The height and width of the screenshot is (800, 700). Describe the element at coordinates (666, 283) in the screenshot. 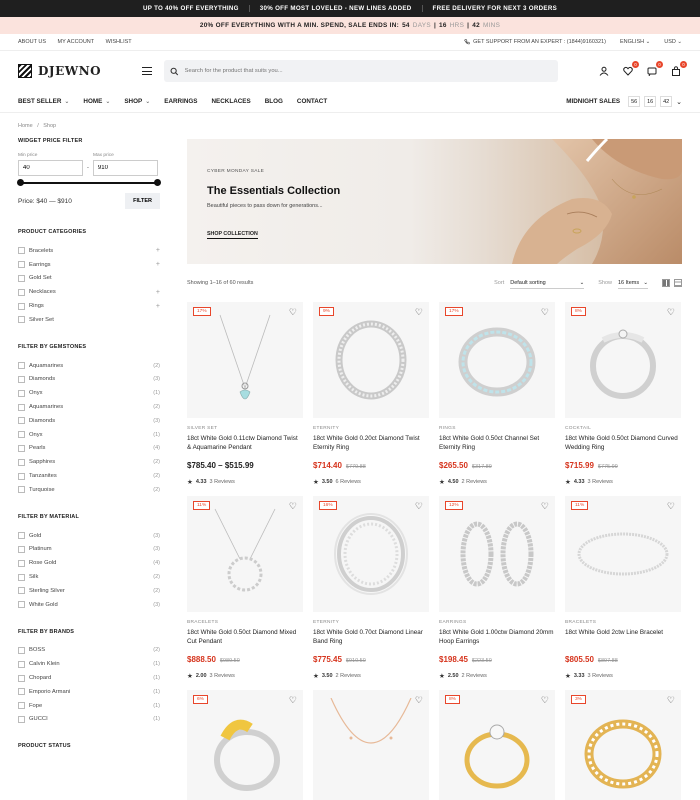

I see `grid-view-icon` at that location.